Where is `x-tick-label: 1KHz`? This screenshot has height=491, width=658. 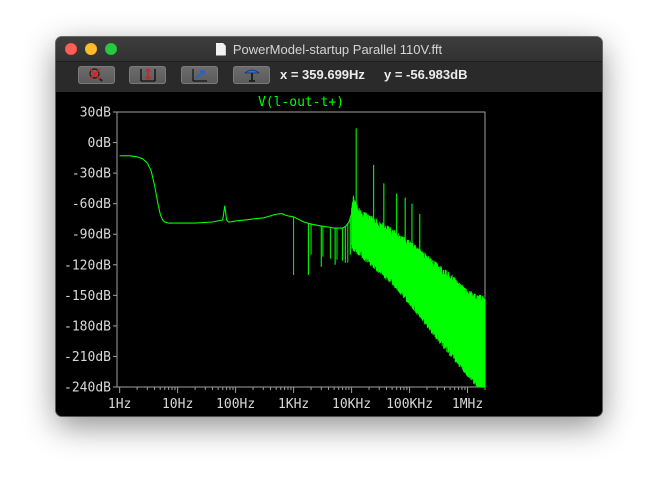
x-tick-label: 1KHz is located at coordinates (293, 404).